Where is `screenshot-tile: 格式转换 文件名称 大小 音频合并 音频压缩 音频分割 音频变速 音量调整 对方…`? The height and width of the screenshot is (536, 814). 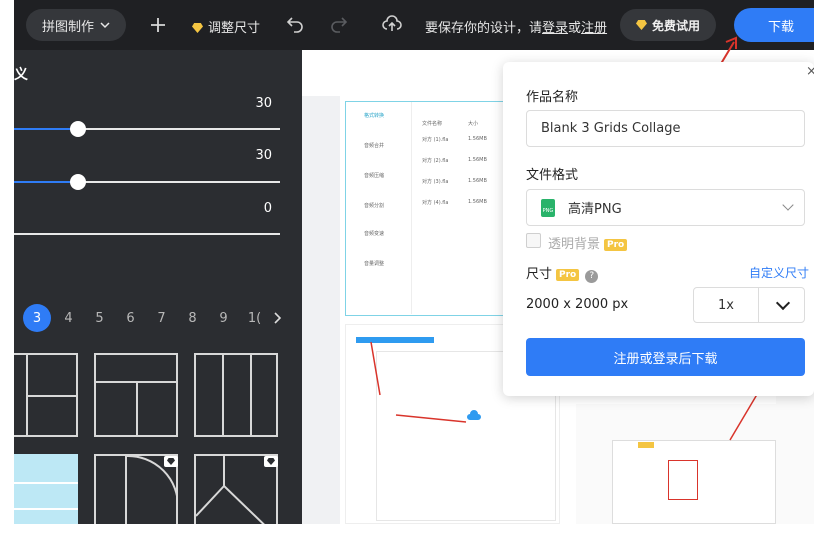
screenshot-tile: 格式转换 文件名称 大小 音频合并 音频压缩 音频分割 音频变速 音量调整 对方… is located at coordinates (425, 208).